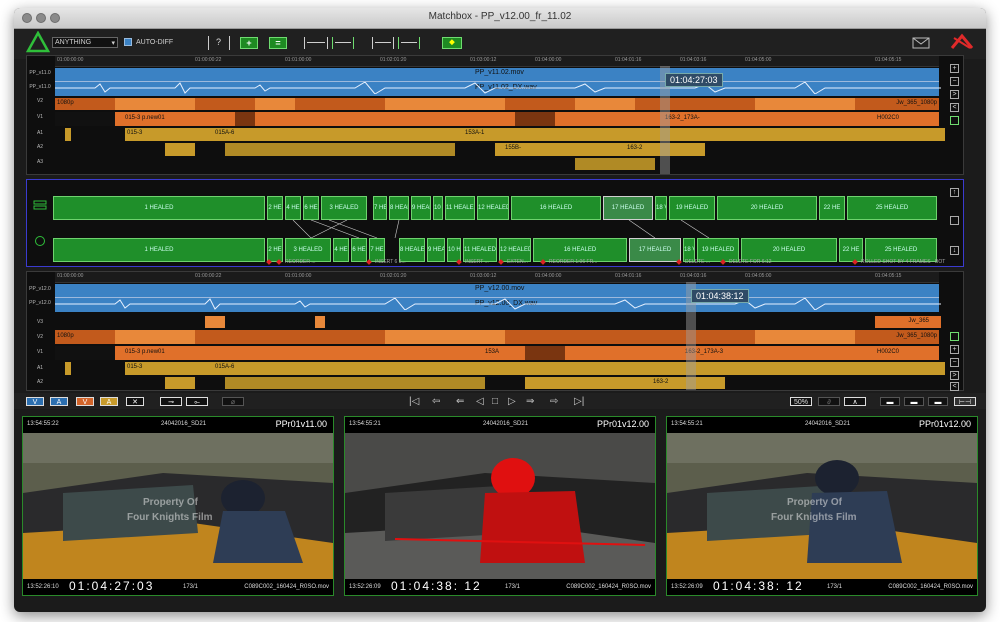 The image size is (1000, 622). Describe the element at coordinates (59, 401) in the screenshot. I see `audio-track-toggle-1: A` at that location.